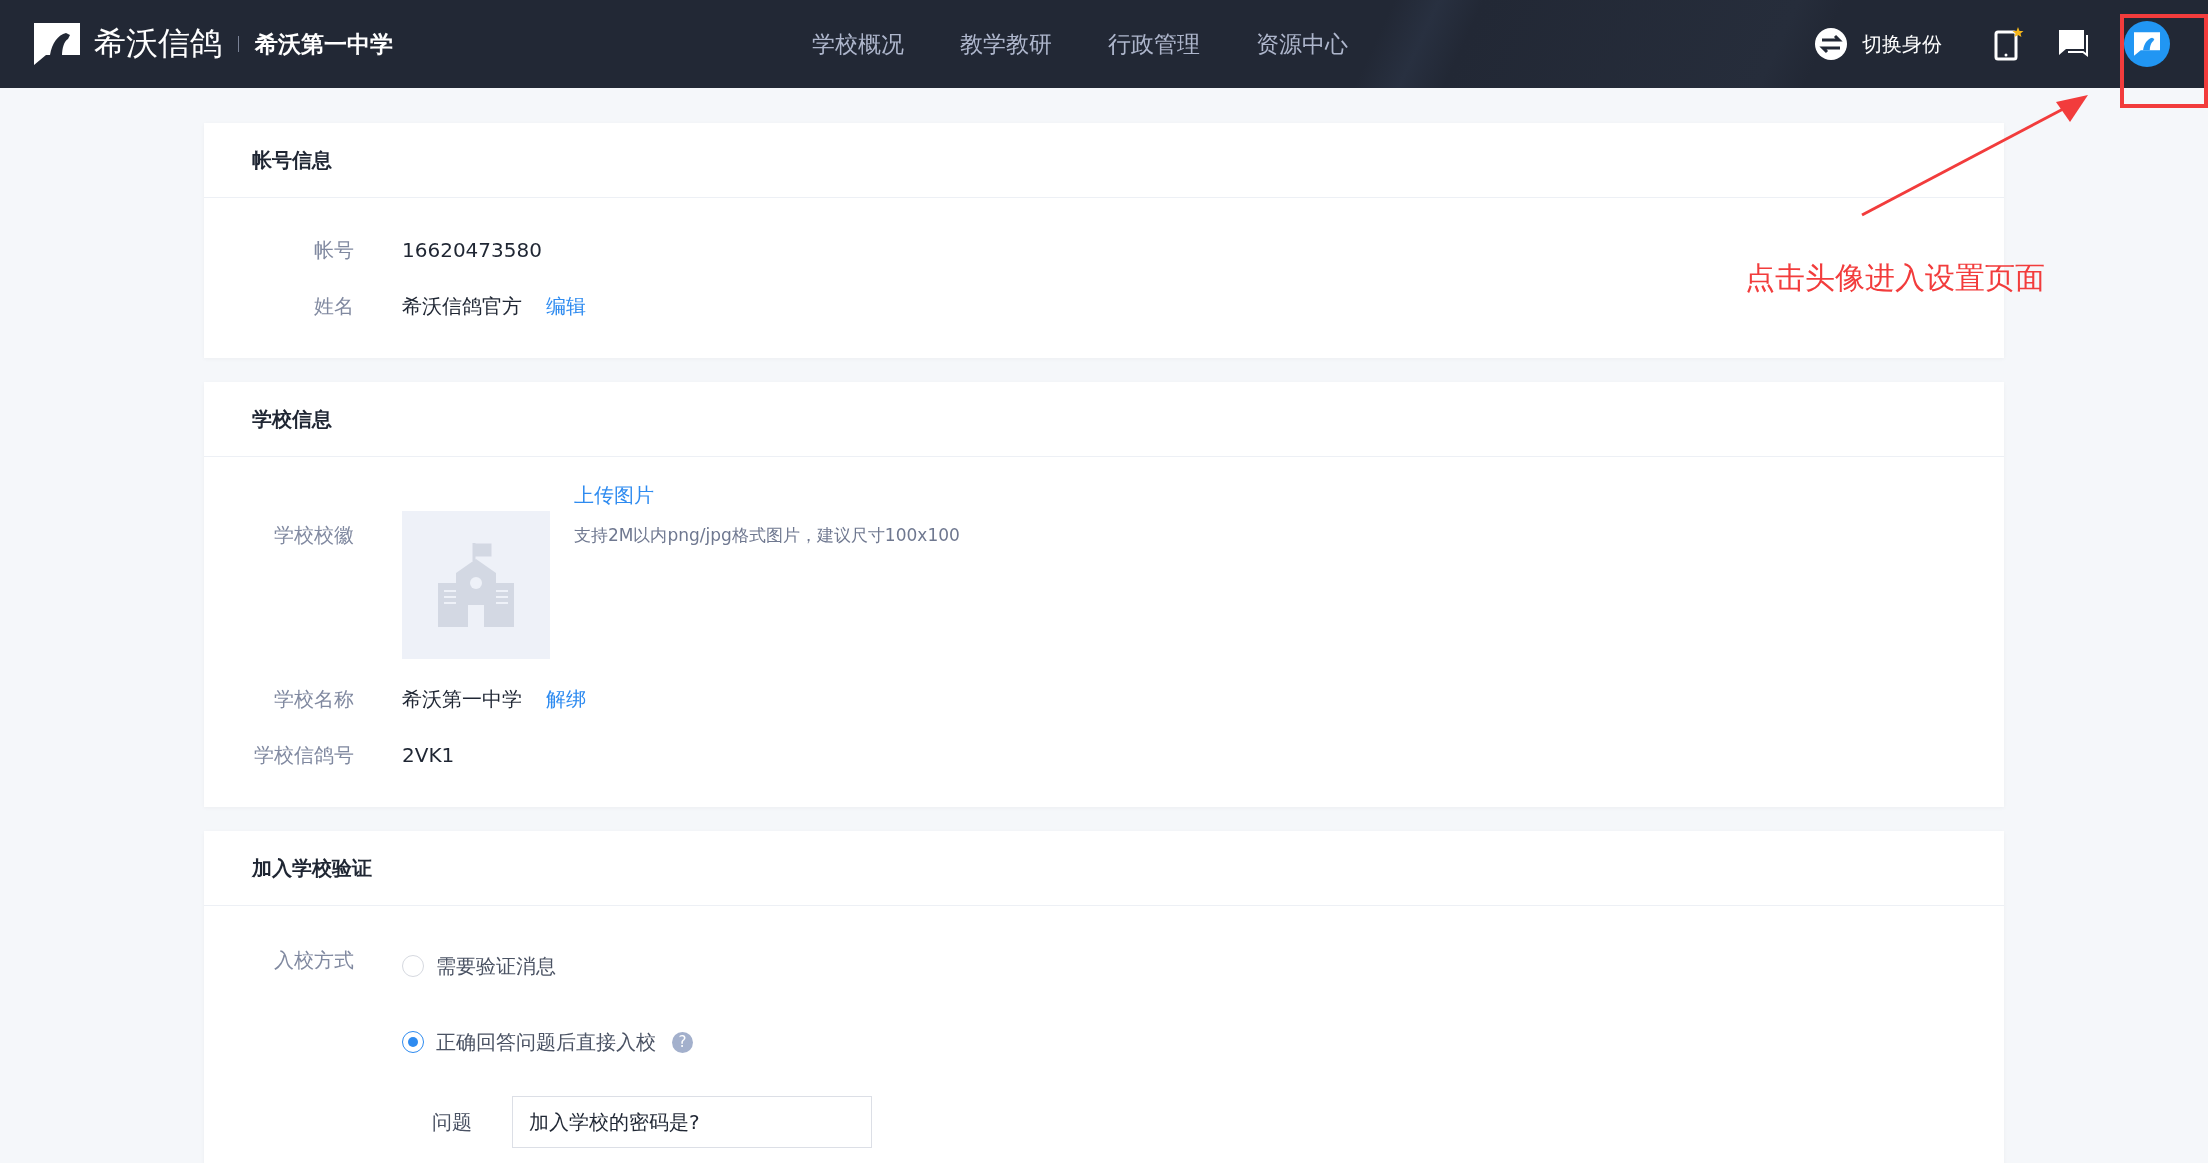 The image size is (2208, 1163). What do you see at coordinates (1154, 44) in the screenshot?
I see `nav-link: 行政管理` at bounding box center [1154, 44].